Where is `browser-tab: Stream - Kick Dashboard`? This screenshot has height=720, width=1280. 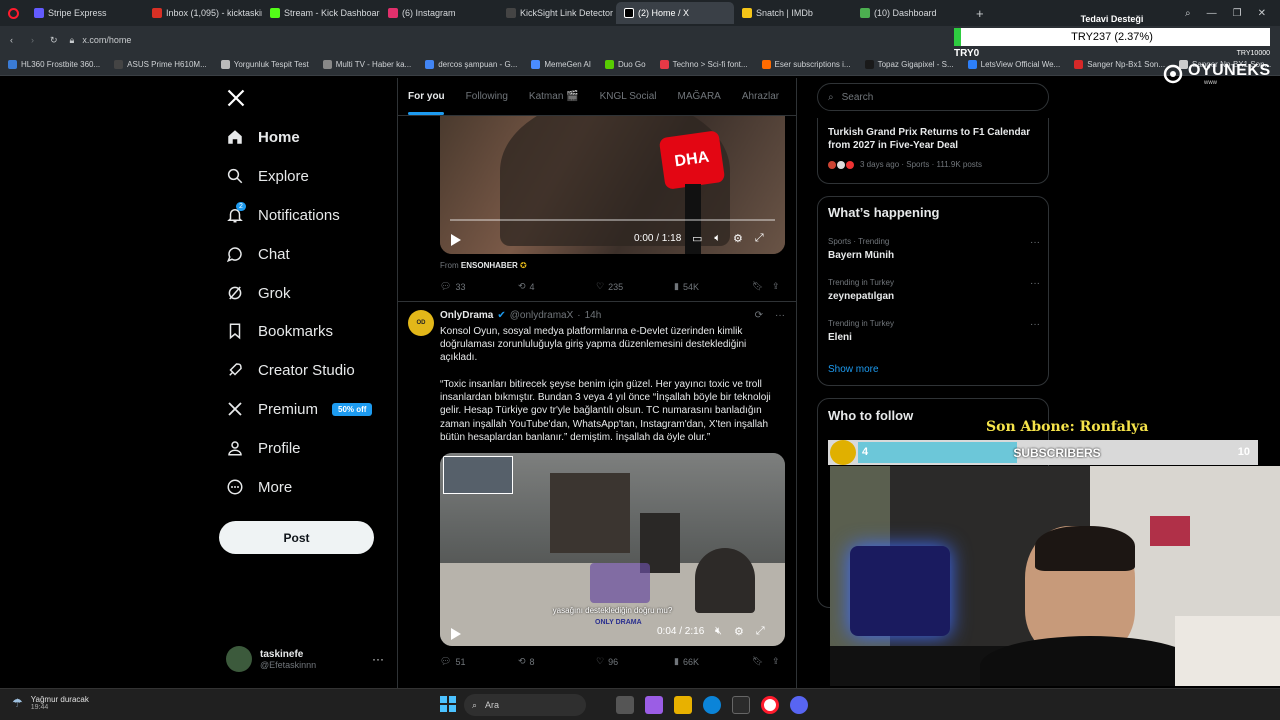
browser-tab: Stream - Kick Dashboard is located at coordinates (321, 13).